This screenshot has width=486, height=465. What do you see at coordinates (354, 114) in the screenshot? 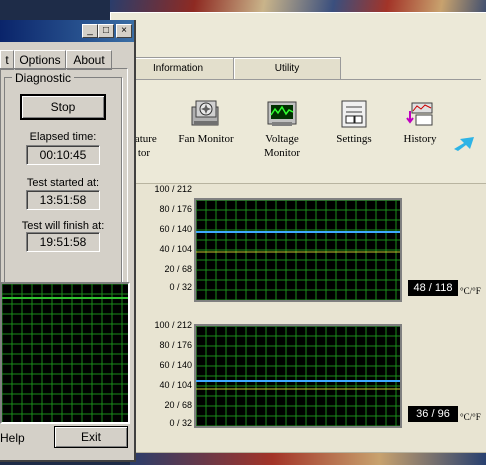
I see `settings-icon` at bounding box center [354, 114].